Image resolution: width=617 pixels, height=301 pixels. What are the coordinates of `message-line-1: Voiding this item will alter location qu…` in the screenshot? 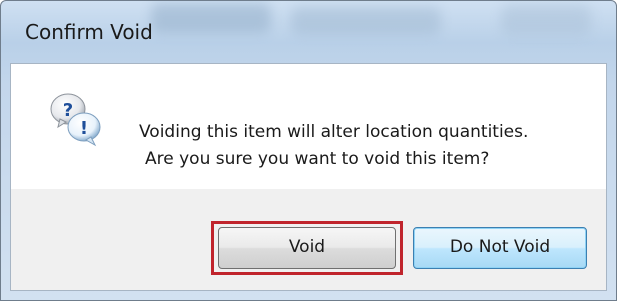 It's located at (334, 132).